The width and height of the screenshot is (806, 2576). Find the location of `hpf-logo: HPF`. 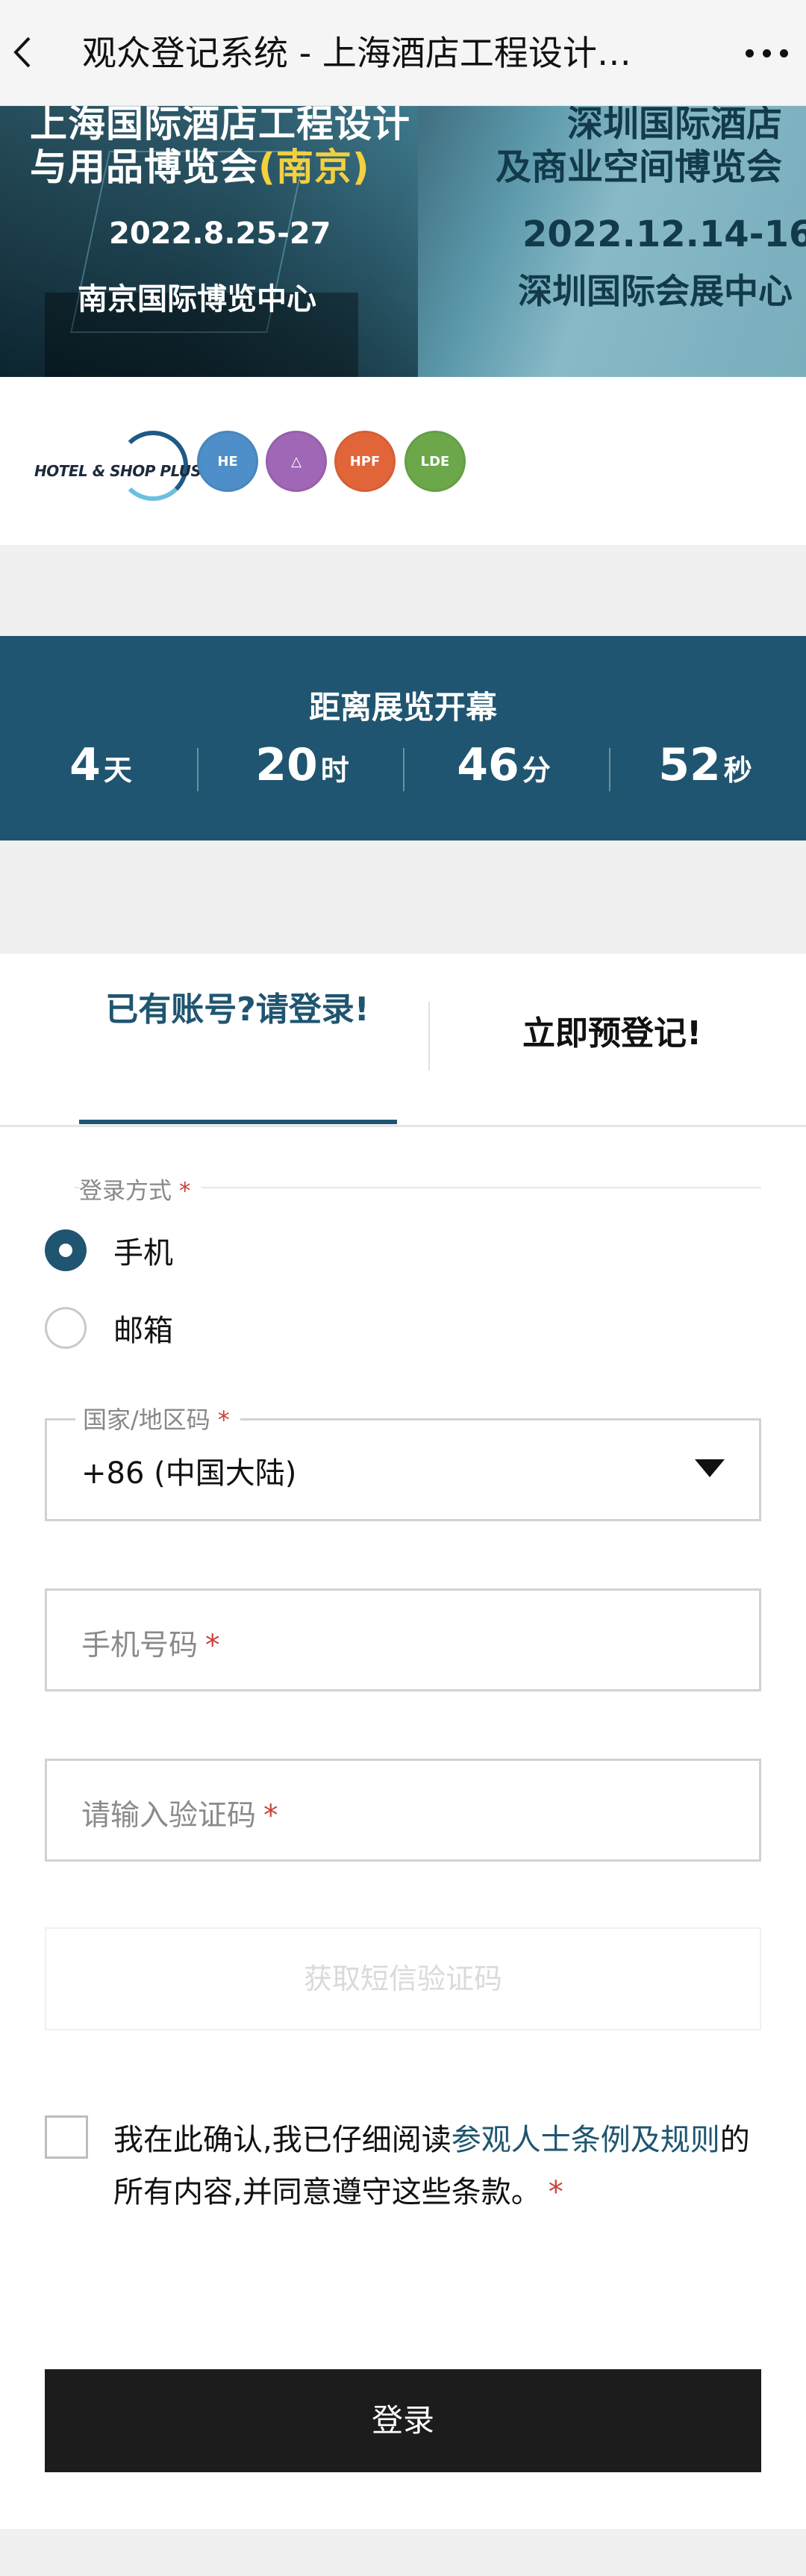

hpf-logo: HPF is located at coordinates (365, 461).